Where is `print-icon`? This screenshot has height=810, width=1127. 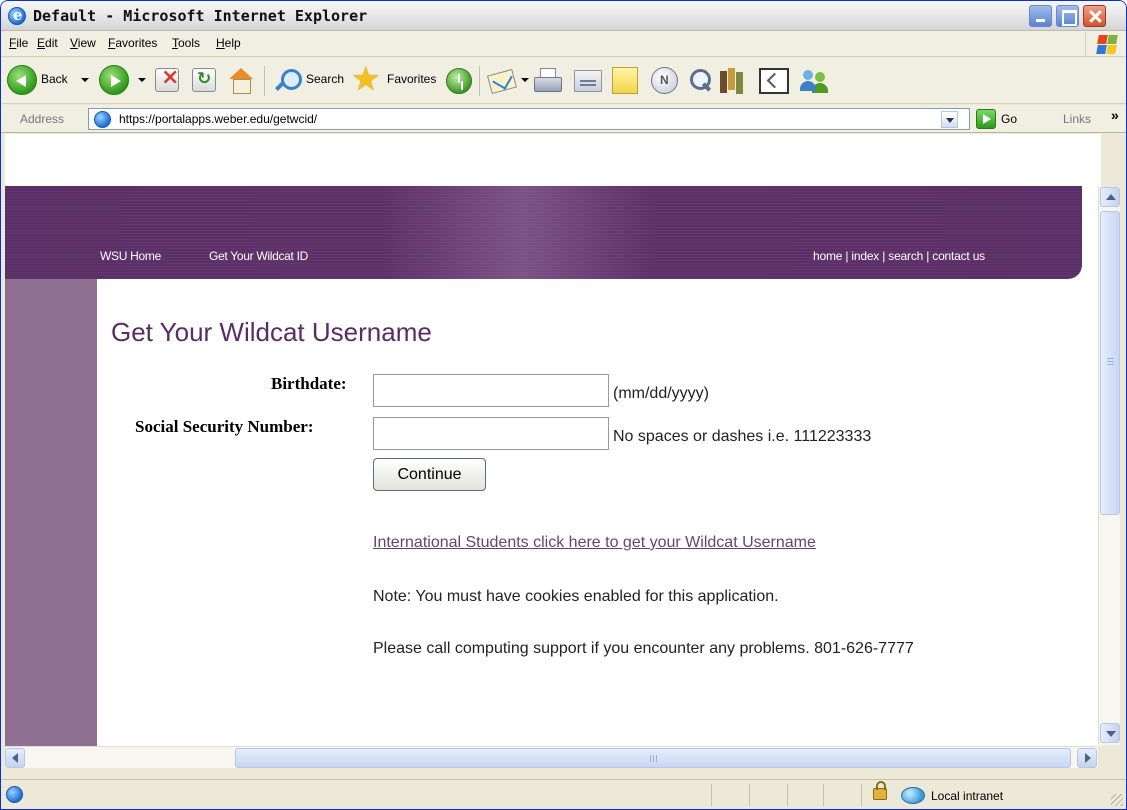
print-icon is located at coordinates (547, 81).